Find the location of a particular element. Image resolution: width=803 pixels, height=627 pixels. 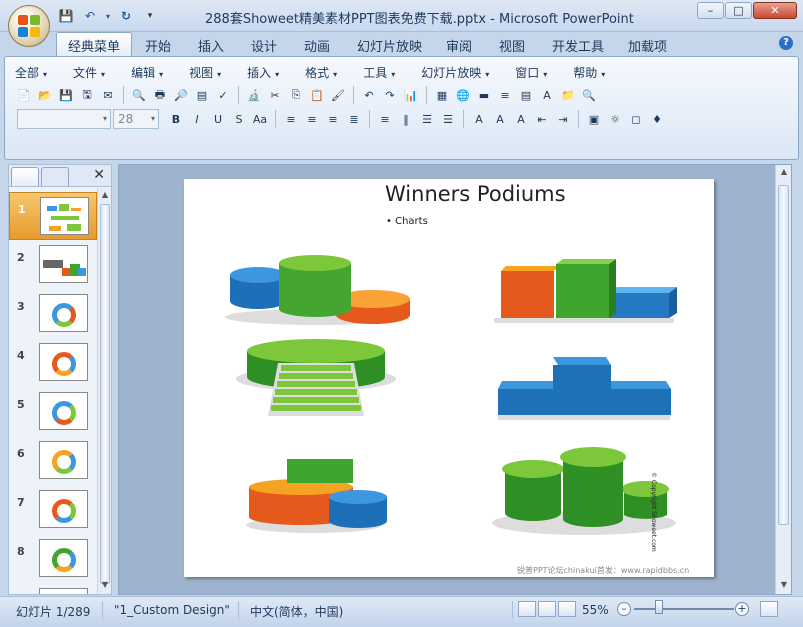

tab-home: 开始 is located at coordinates (158, 45).